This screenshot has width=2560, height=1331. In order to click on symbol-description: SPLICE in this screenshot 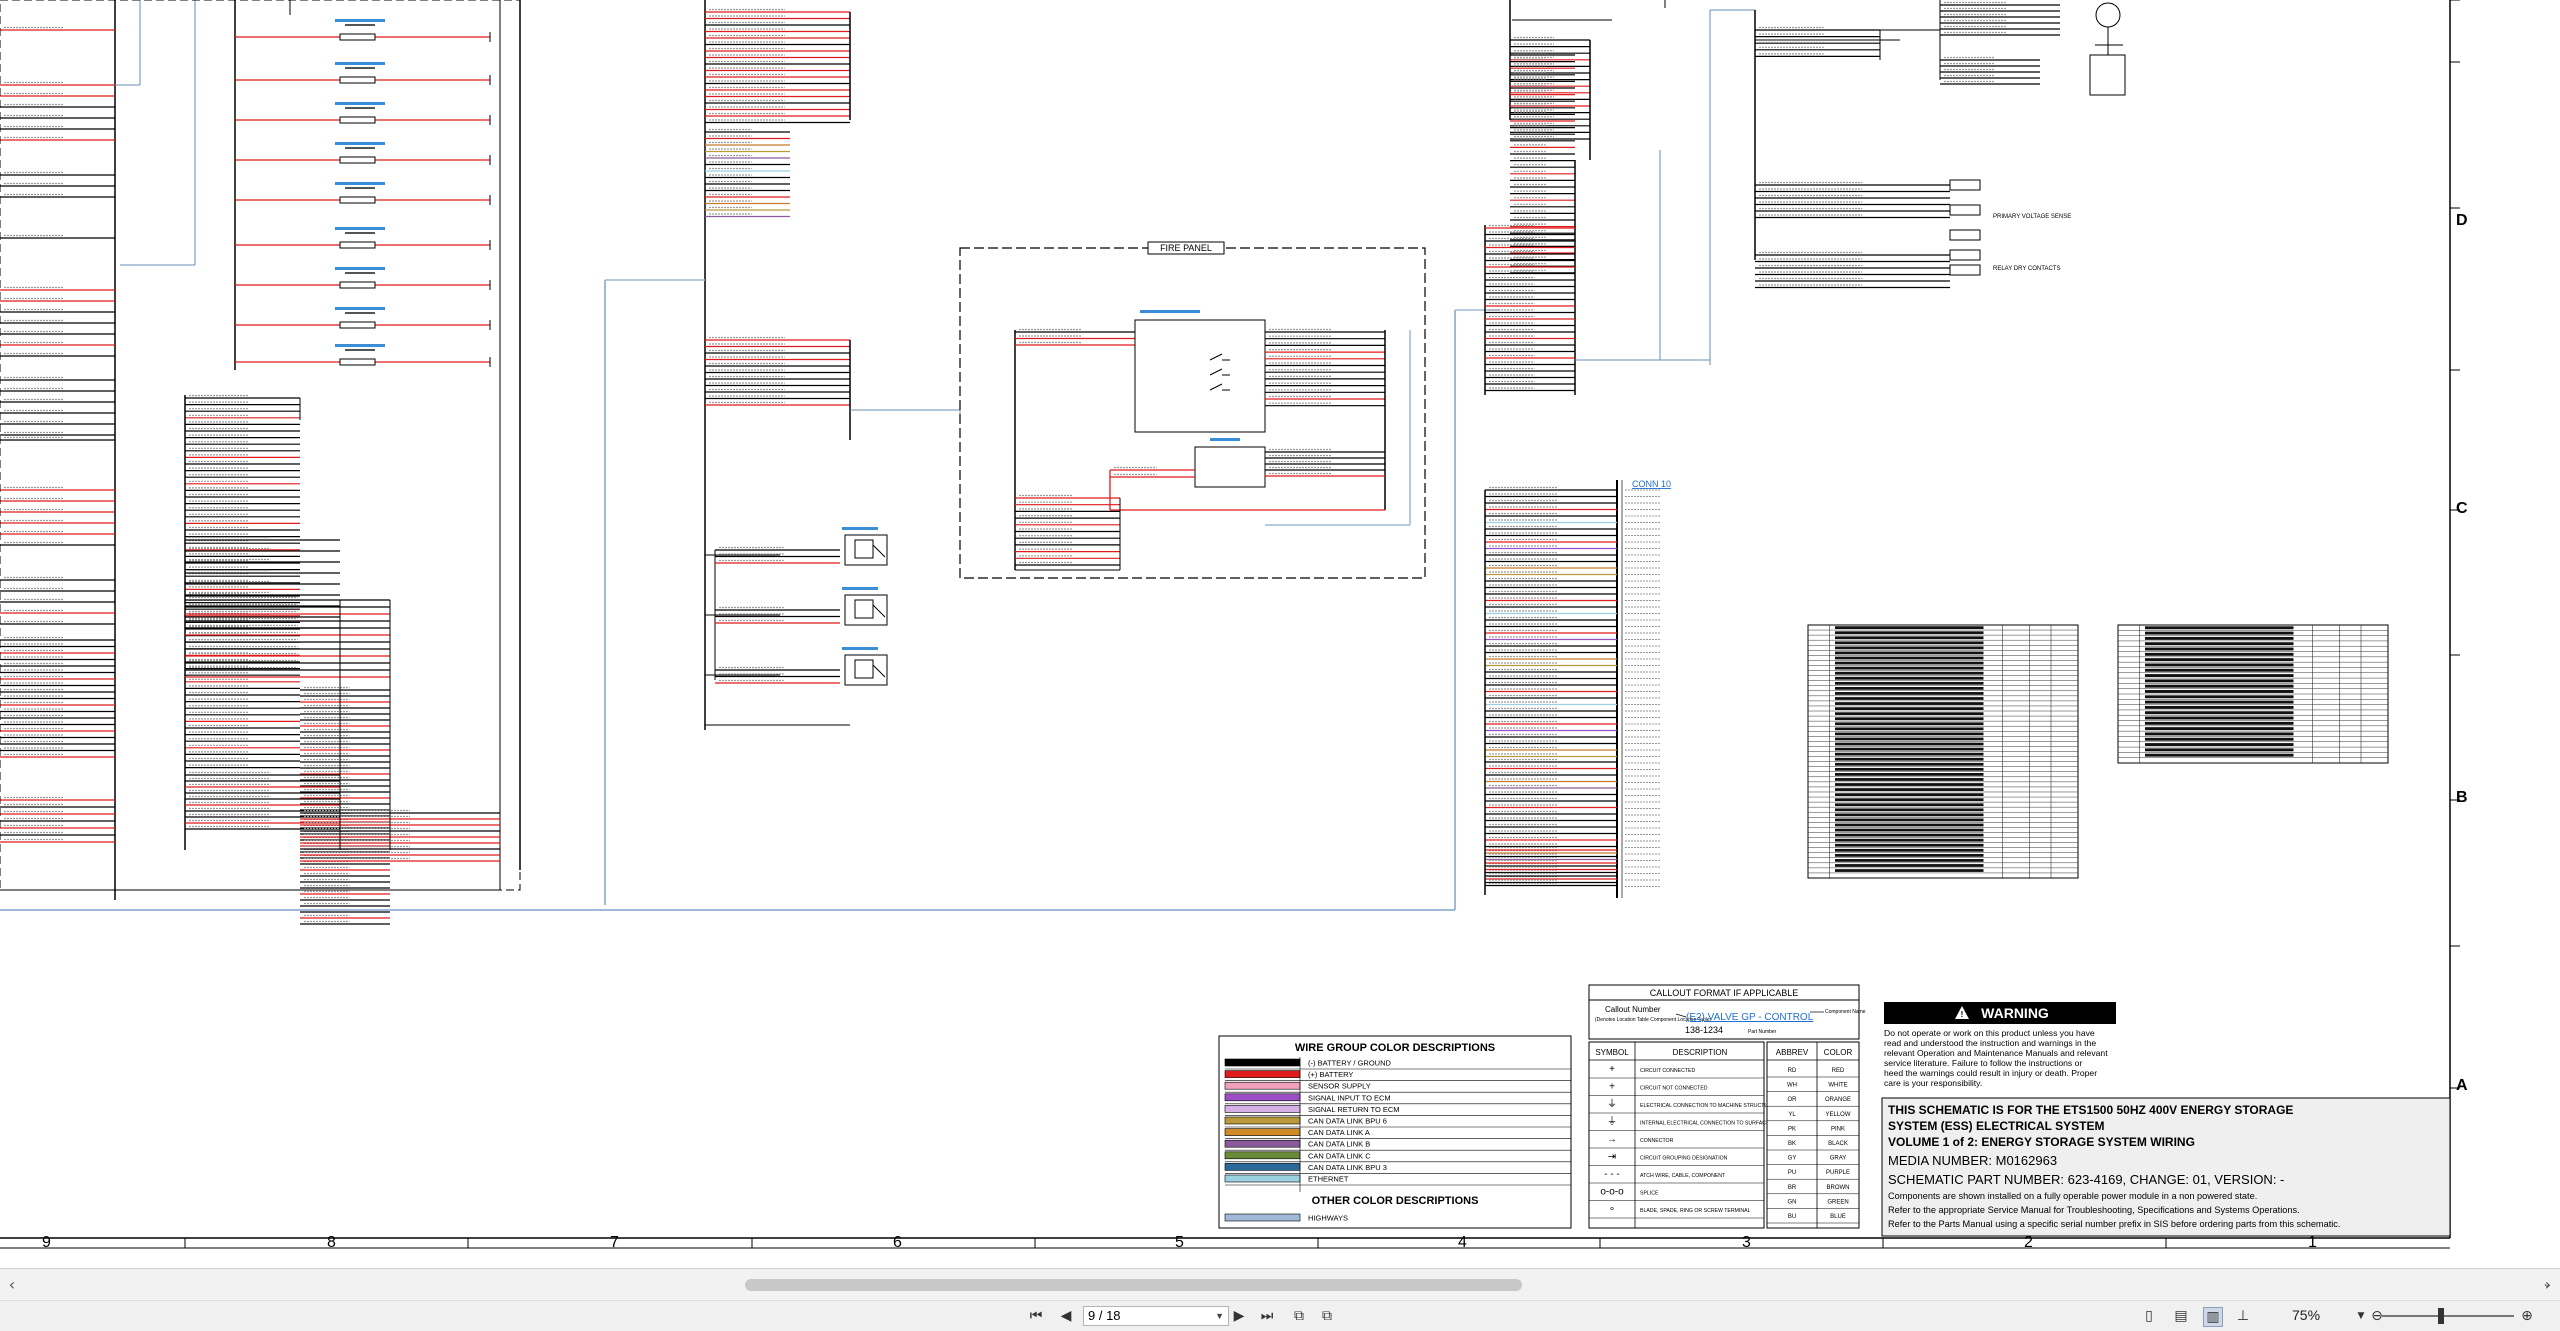, I will do `click(1649, 1194)`.